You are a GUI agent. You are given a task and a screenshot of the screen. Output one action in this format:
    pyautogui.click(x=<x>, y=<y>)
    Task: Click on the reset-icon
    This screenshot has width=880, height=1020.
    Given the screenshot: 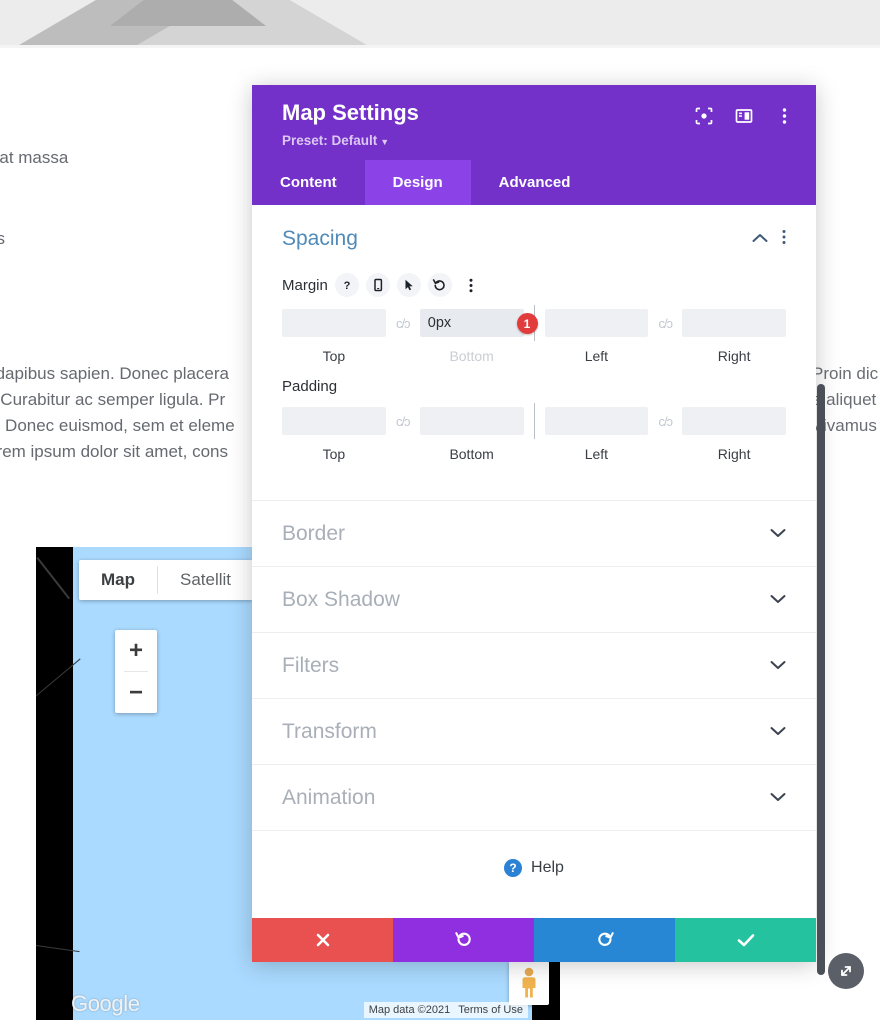 What is the action you would take?
    pyautogui.click(x=439, y=285)
    